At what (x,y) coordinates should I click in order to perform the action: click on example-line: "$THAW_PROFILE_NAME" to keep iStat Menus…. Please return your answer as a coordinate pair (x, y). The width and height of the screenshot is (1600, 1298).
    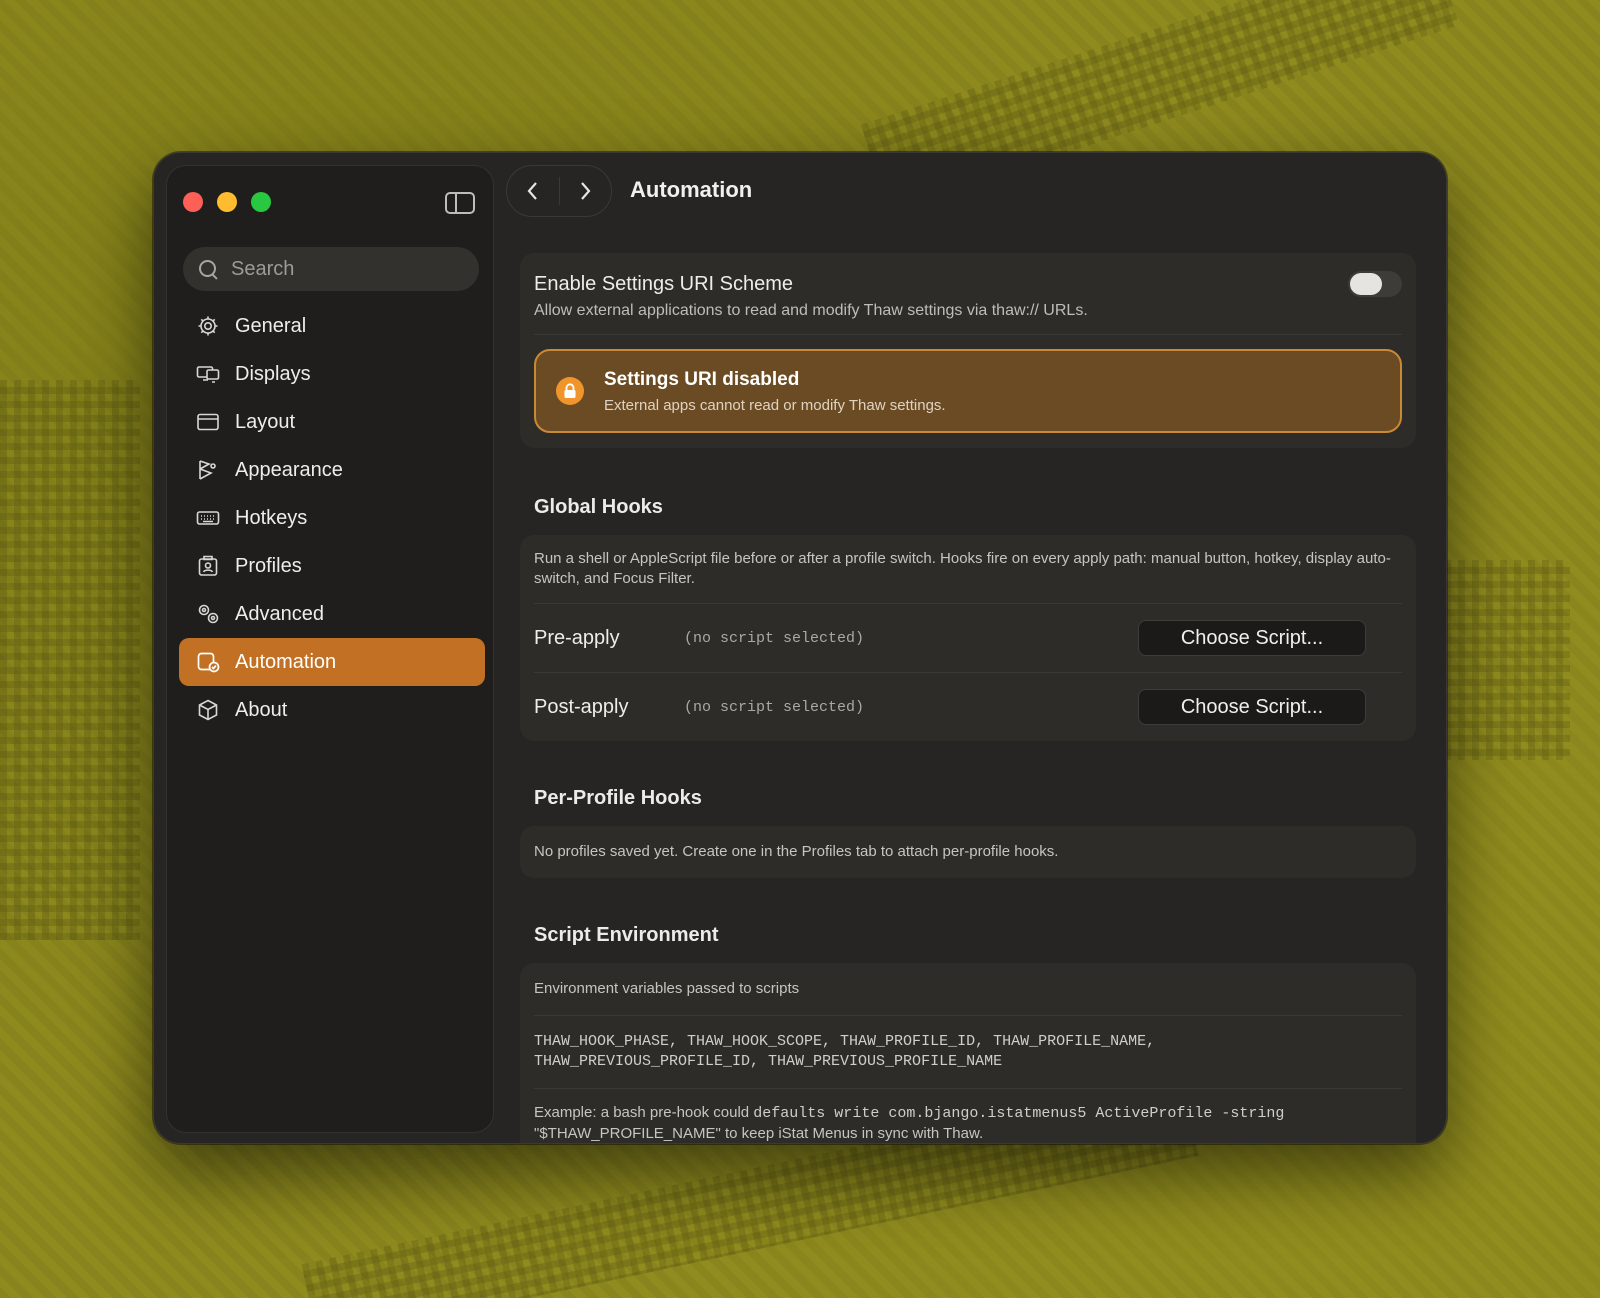
    Looking at the image, I should click on (759, 1133).